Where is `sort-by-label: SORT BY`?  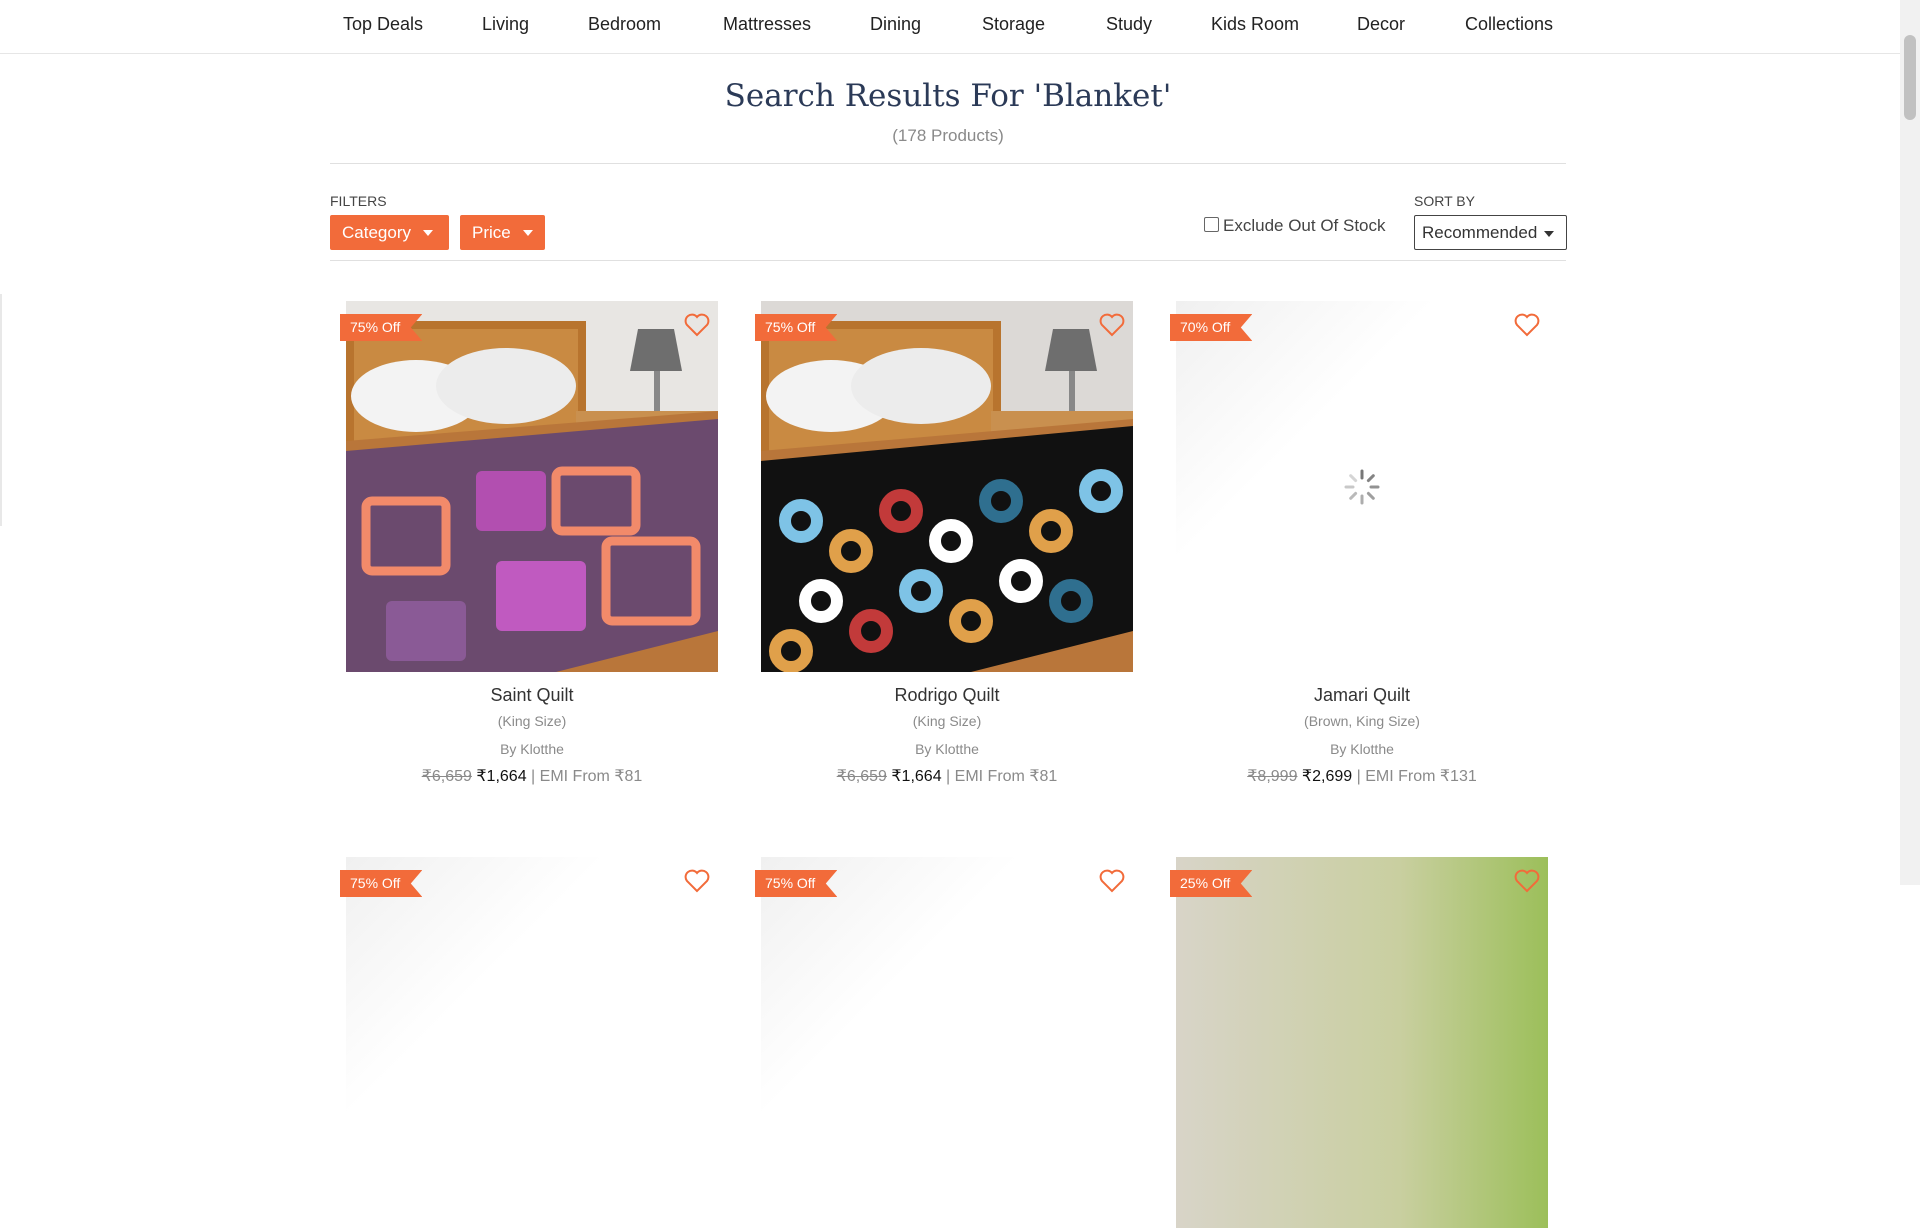
sort-by-label: SORT BY is located at coordinates (1444, 201).